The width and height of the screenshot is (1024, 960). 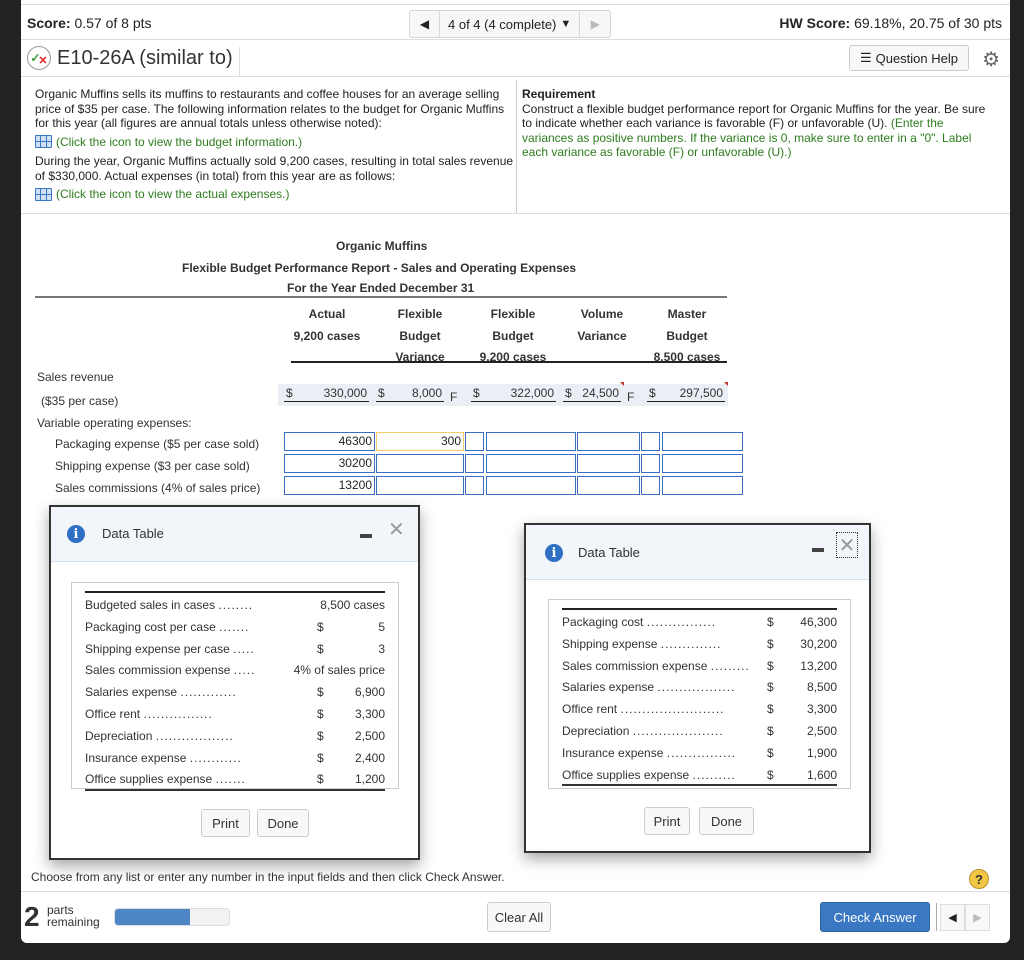 I want to click on data-table-row: Salaries expense ............. $6,900, so click(x=235, y=691).